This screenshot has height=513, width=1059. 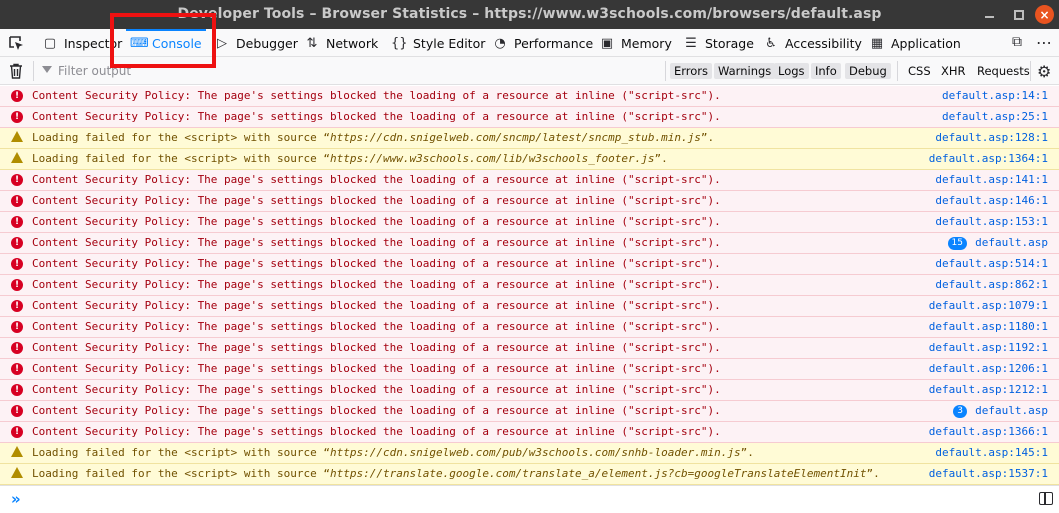 What do you see at coordinates (352, 43) in the screenshot?
I see `tab-label: Network` at bounding box center [352, 43].